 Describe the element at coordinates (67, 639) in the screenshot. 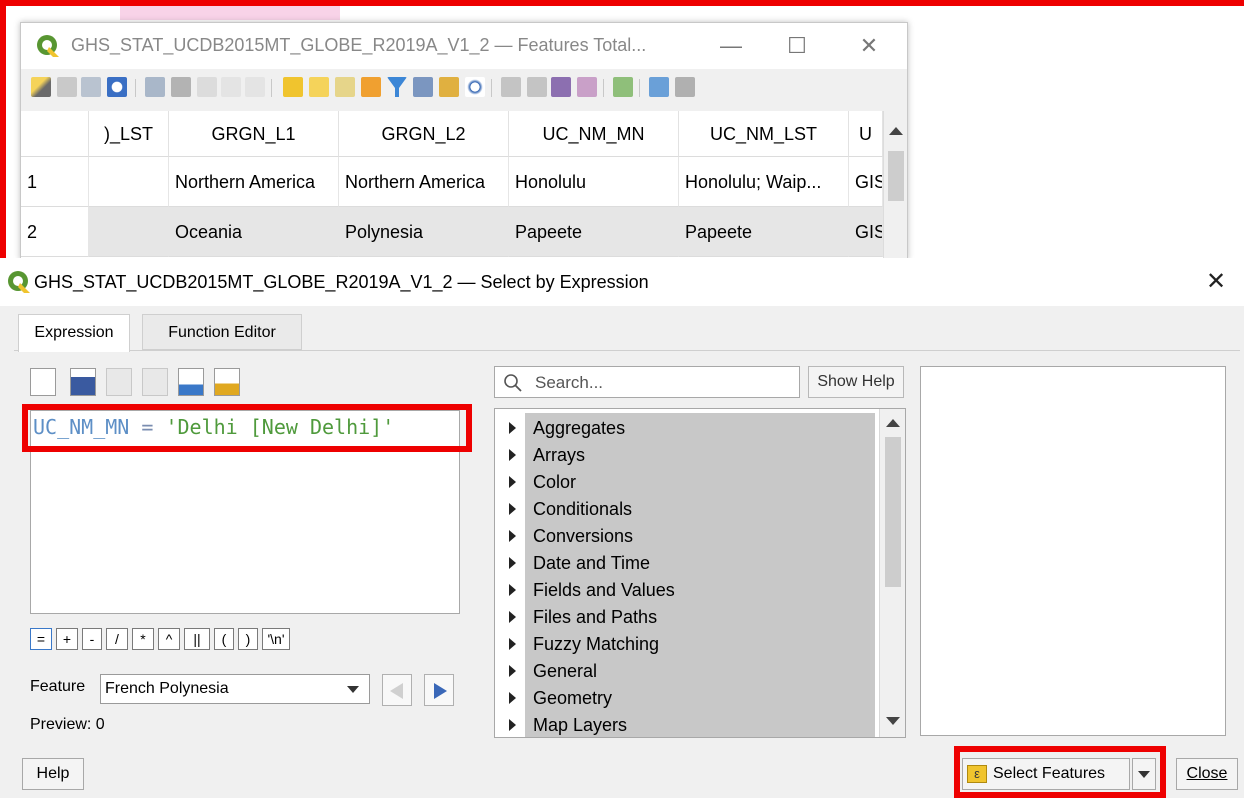

I see `operator-plus-button: +` at that location.